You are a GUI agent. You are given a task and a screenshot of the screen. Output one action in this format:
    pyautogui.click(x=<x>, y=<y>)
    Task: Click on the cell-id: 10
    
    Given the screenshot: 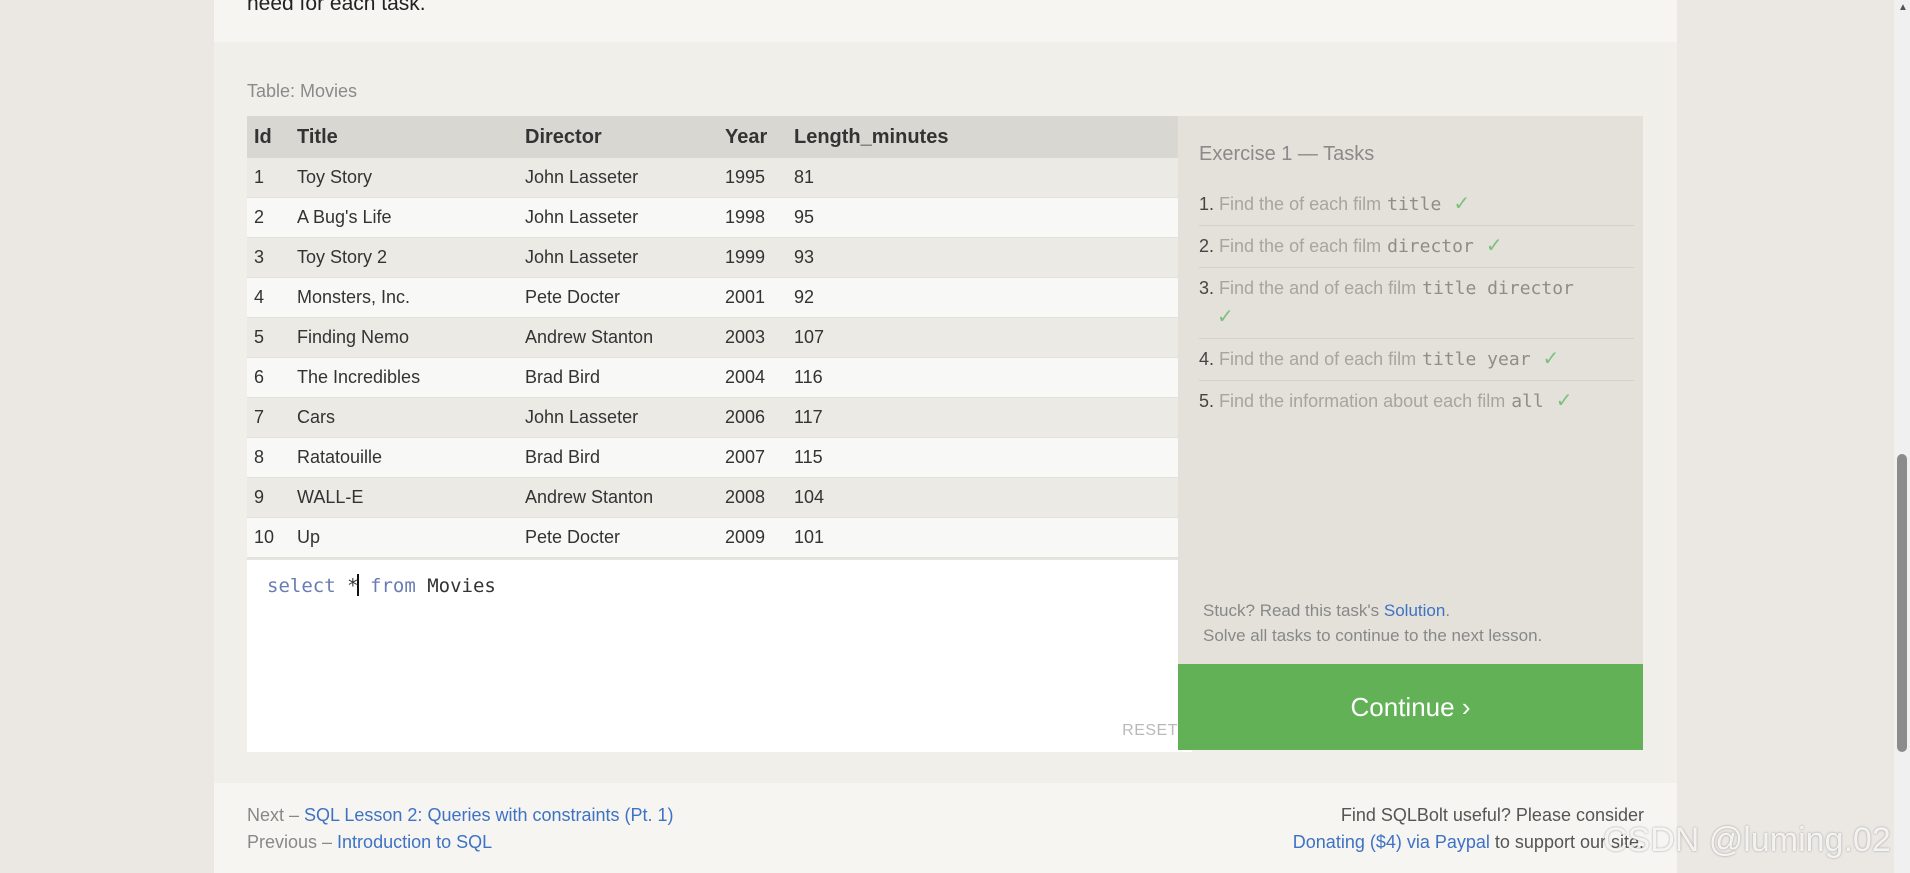 What is the action you would take?
    pyautogui.click(x=268, y=537)
    